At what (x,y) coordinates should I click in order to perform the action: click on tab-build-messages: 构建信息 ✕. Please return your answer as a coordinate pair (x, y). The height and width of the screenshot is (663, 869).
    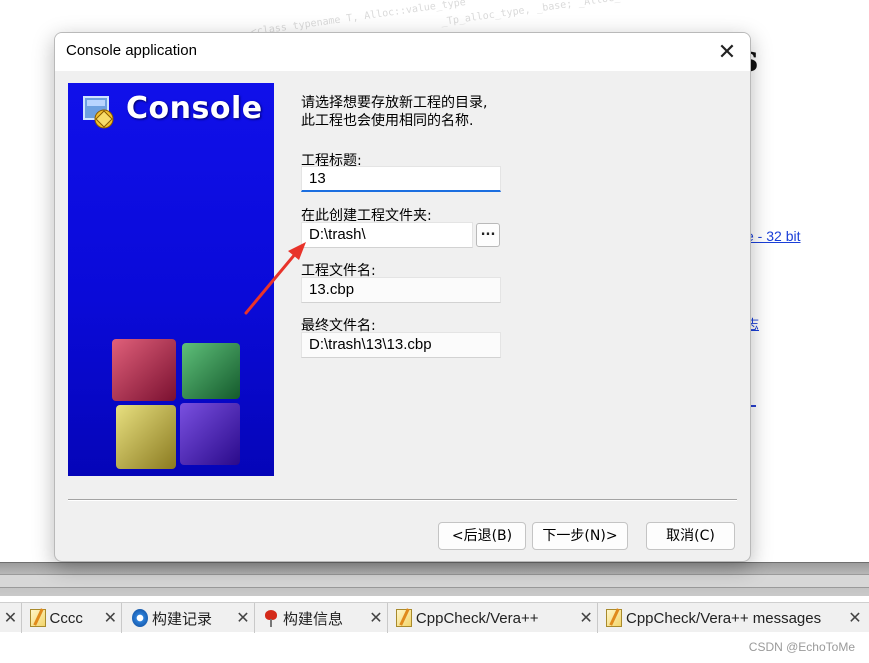
    Looking at the image, I should click on (321, 618).